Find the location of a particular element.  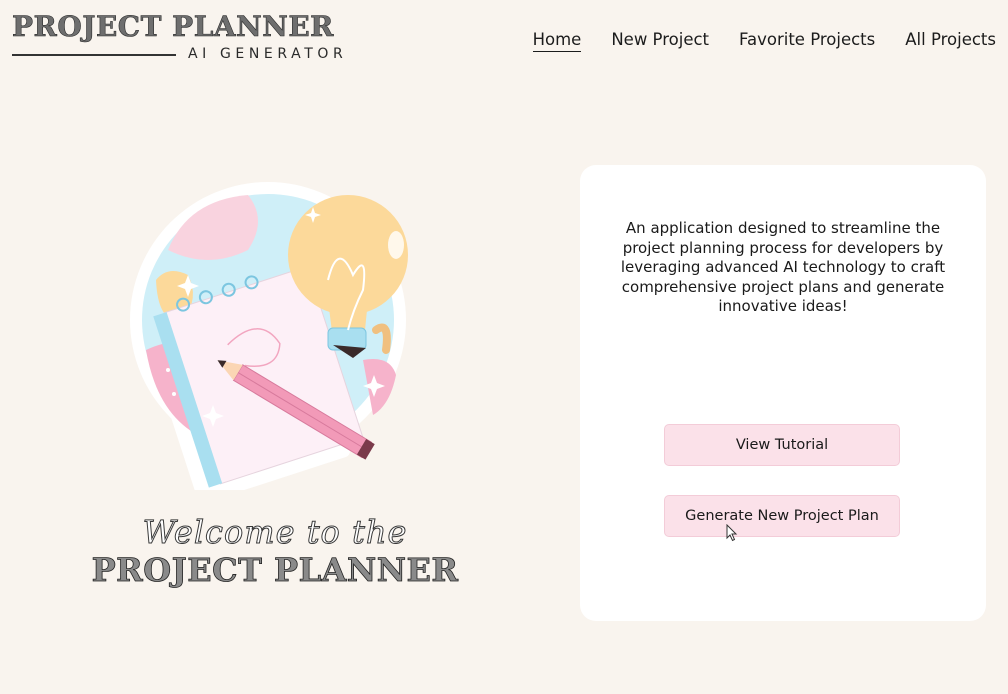

welcome-title: PROJECT PLANNER is located at coordinates (275, 570).